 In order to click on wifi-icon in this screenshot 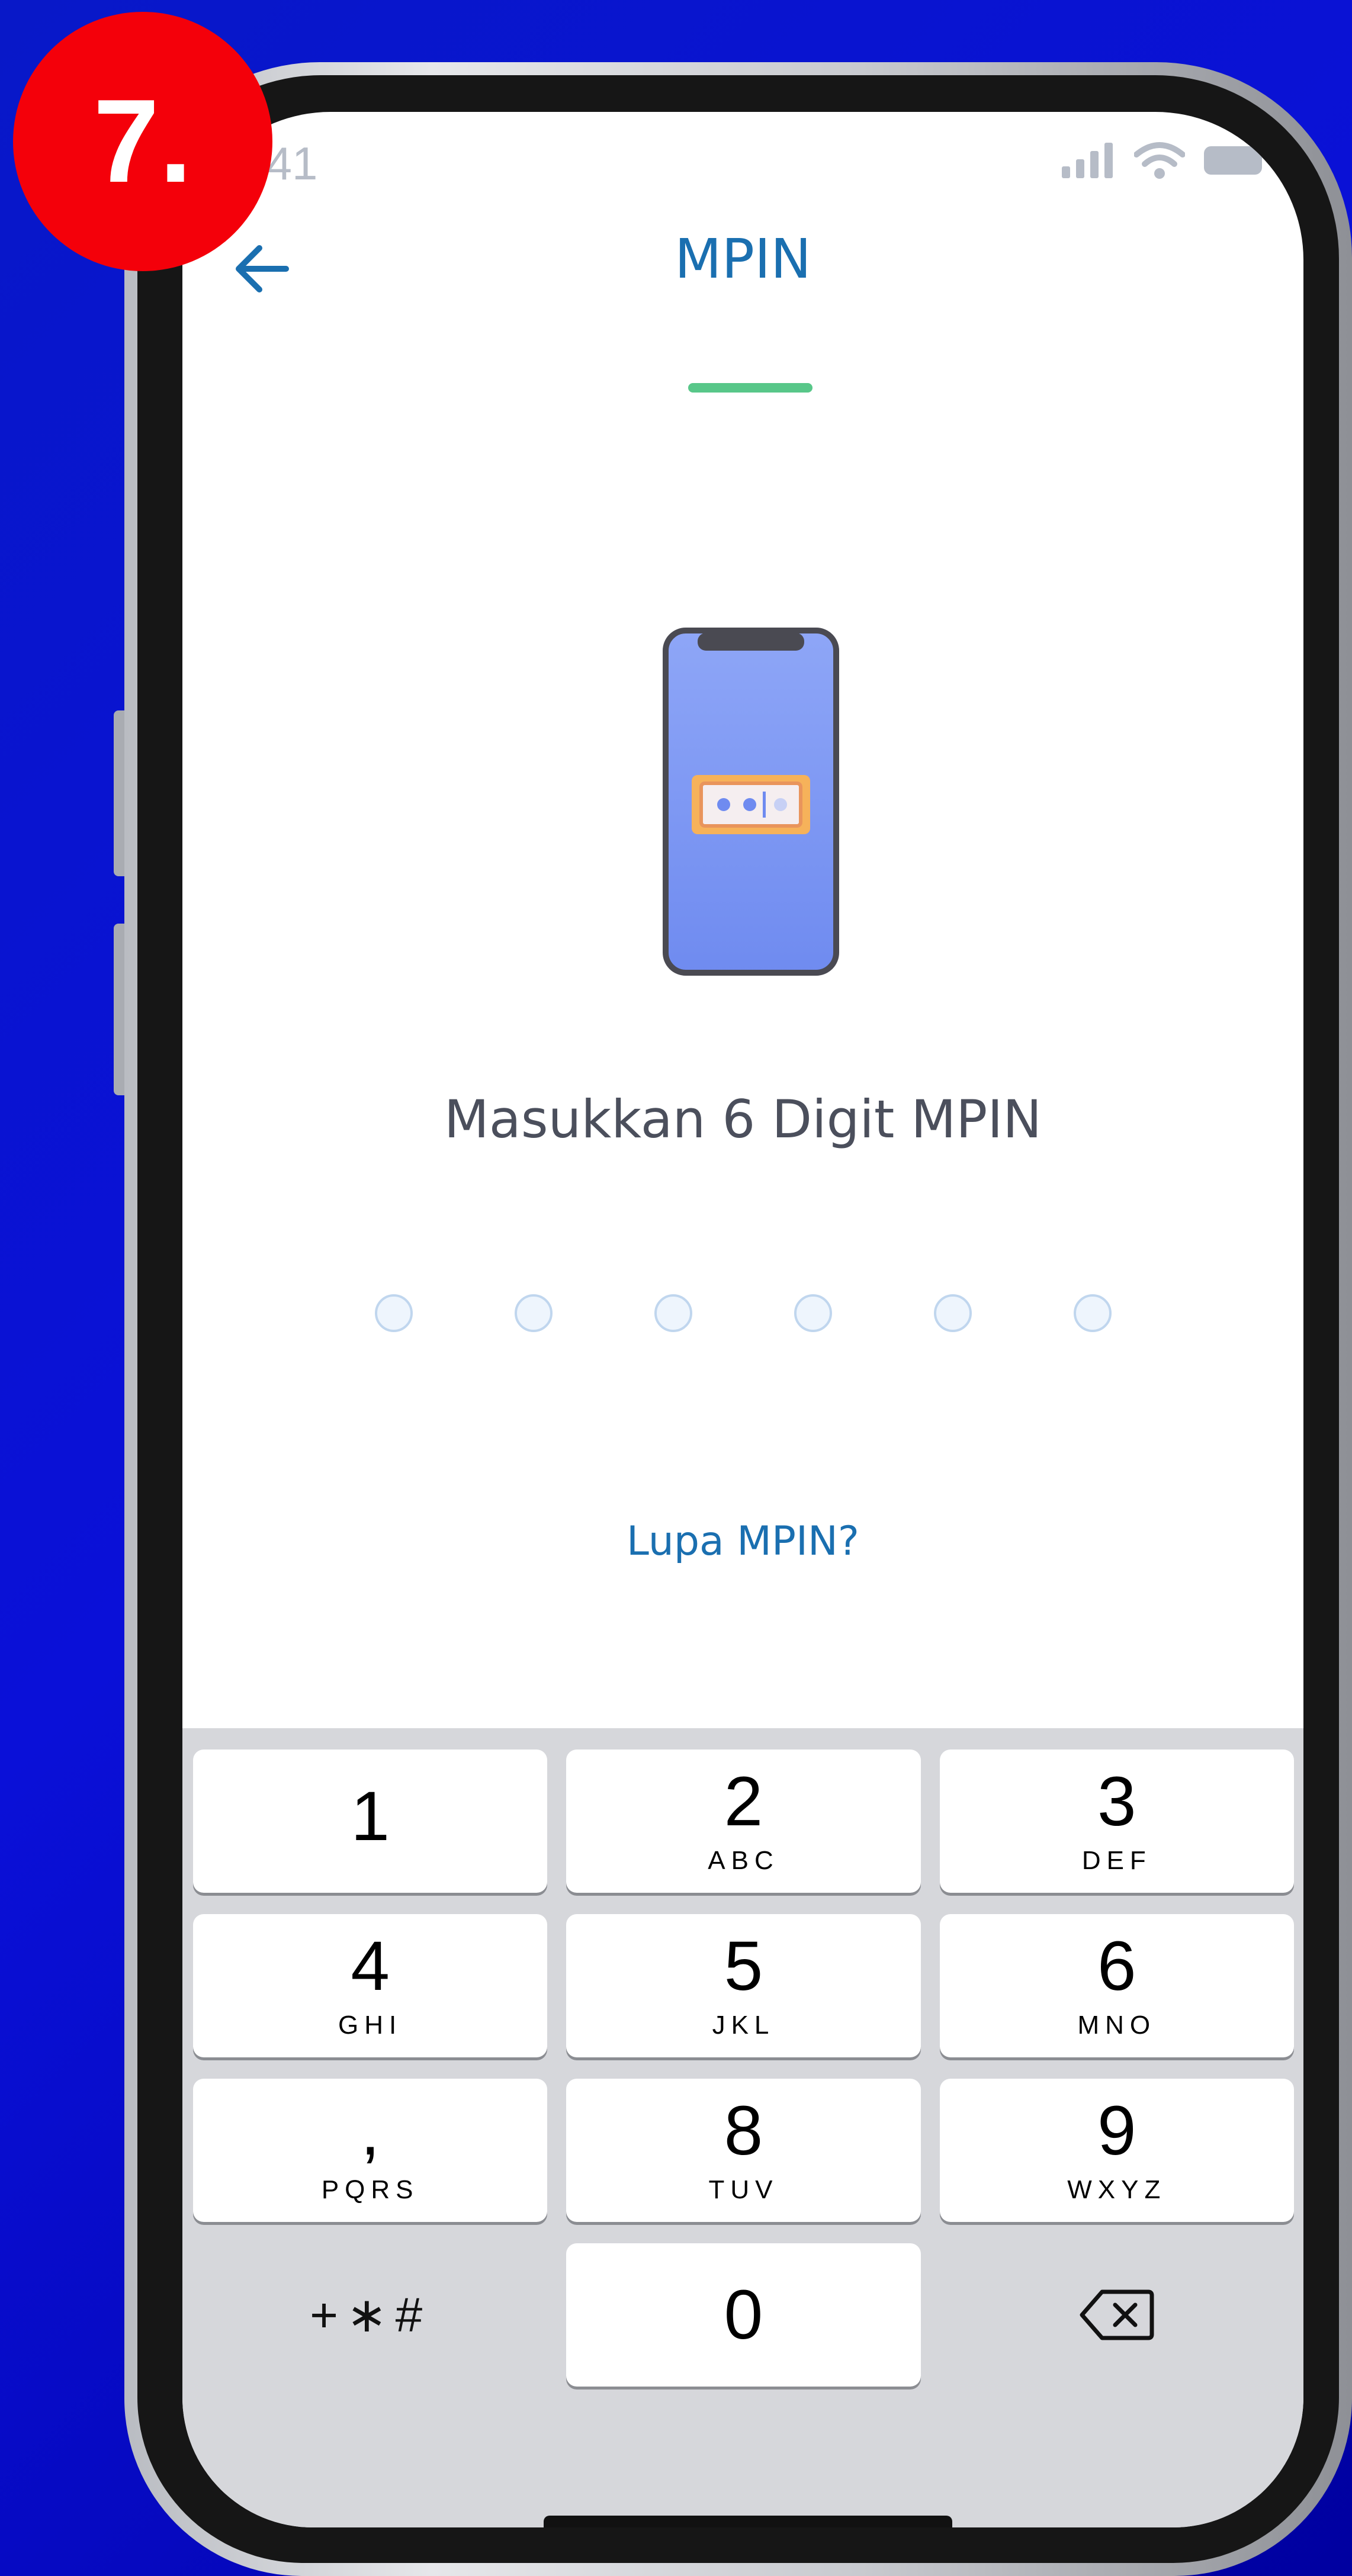, I will do `click(1159, 160)`.